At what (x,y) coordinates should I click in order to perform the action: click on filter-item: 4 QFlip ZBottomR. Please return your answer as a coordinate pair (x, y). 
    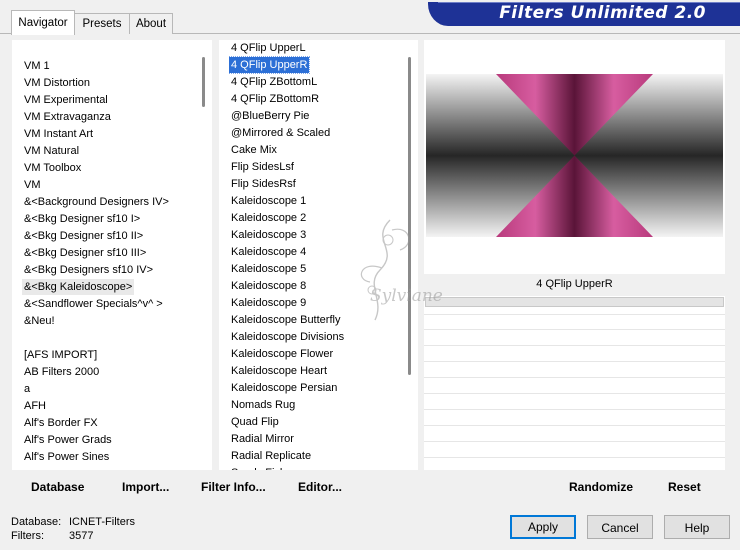
    Looking at the image, I should click on (275, 99).